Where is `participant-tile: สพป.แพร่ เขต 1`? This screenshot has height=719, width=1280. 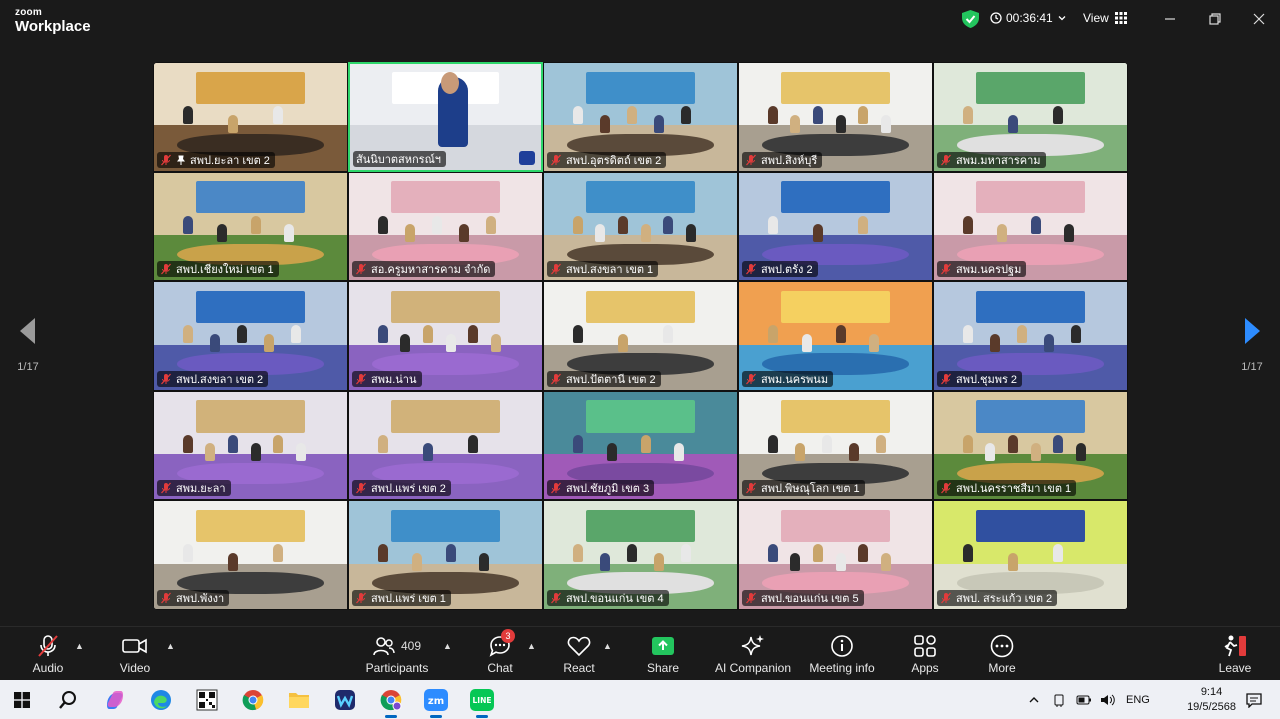
participant-tile: สพป.แพร่ เขต 1 is located at coordinates (445, 555).